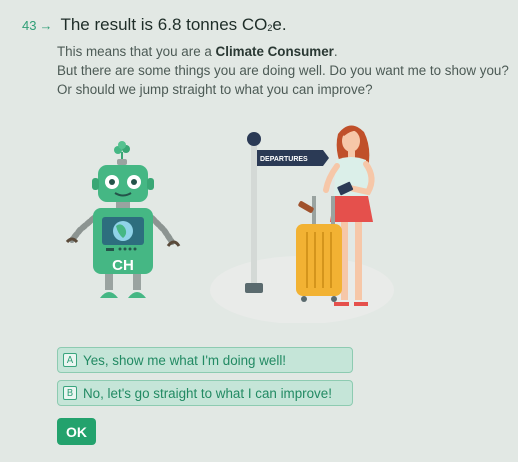  Describe the element at coordinates (284, 159) in the screenshot. I see `sign-text: DEPARTURES` at that location.